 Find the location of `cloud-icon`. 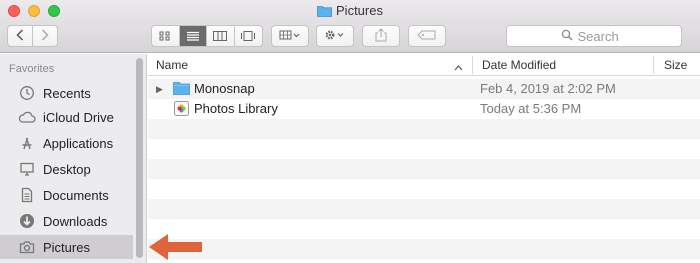

cloud-icon is located at coordinates (27, 117).